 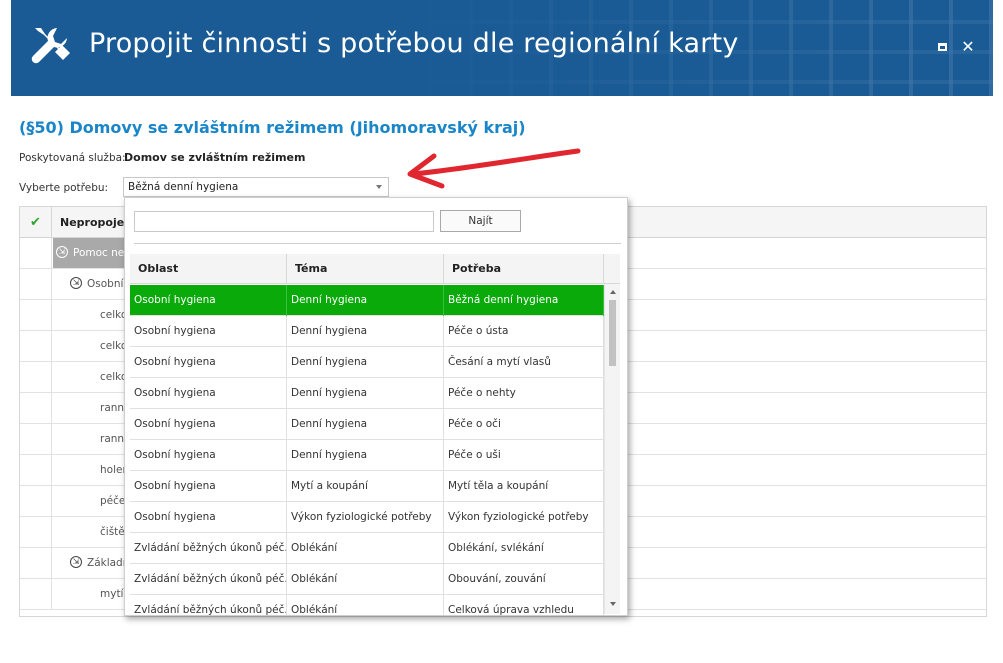 I want to click on needs-table-header: Oblast Téma Potřeba, so click(x=375, y=269).